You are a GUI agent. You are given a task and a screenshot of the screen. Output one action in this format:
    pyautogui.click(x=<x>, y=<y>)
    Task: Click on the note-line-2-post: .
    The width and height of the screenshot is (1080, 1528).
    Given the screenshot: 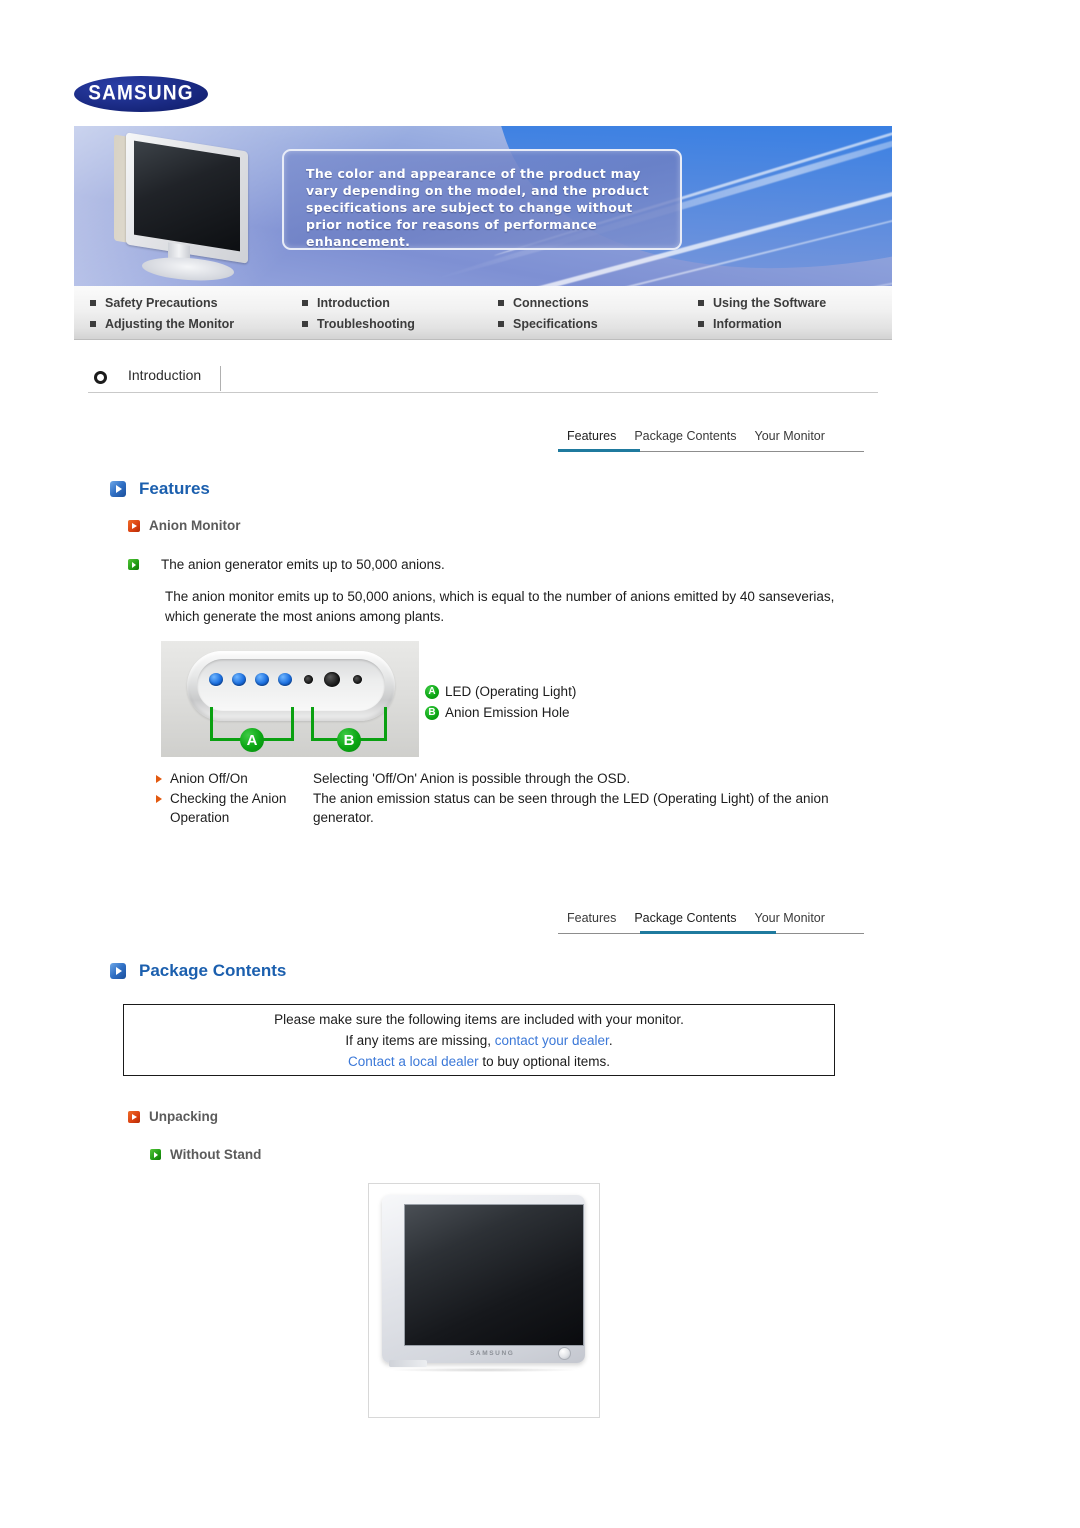 What is the action you would take?
    pyautogui.click(x=610, y=1040)
    